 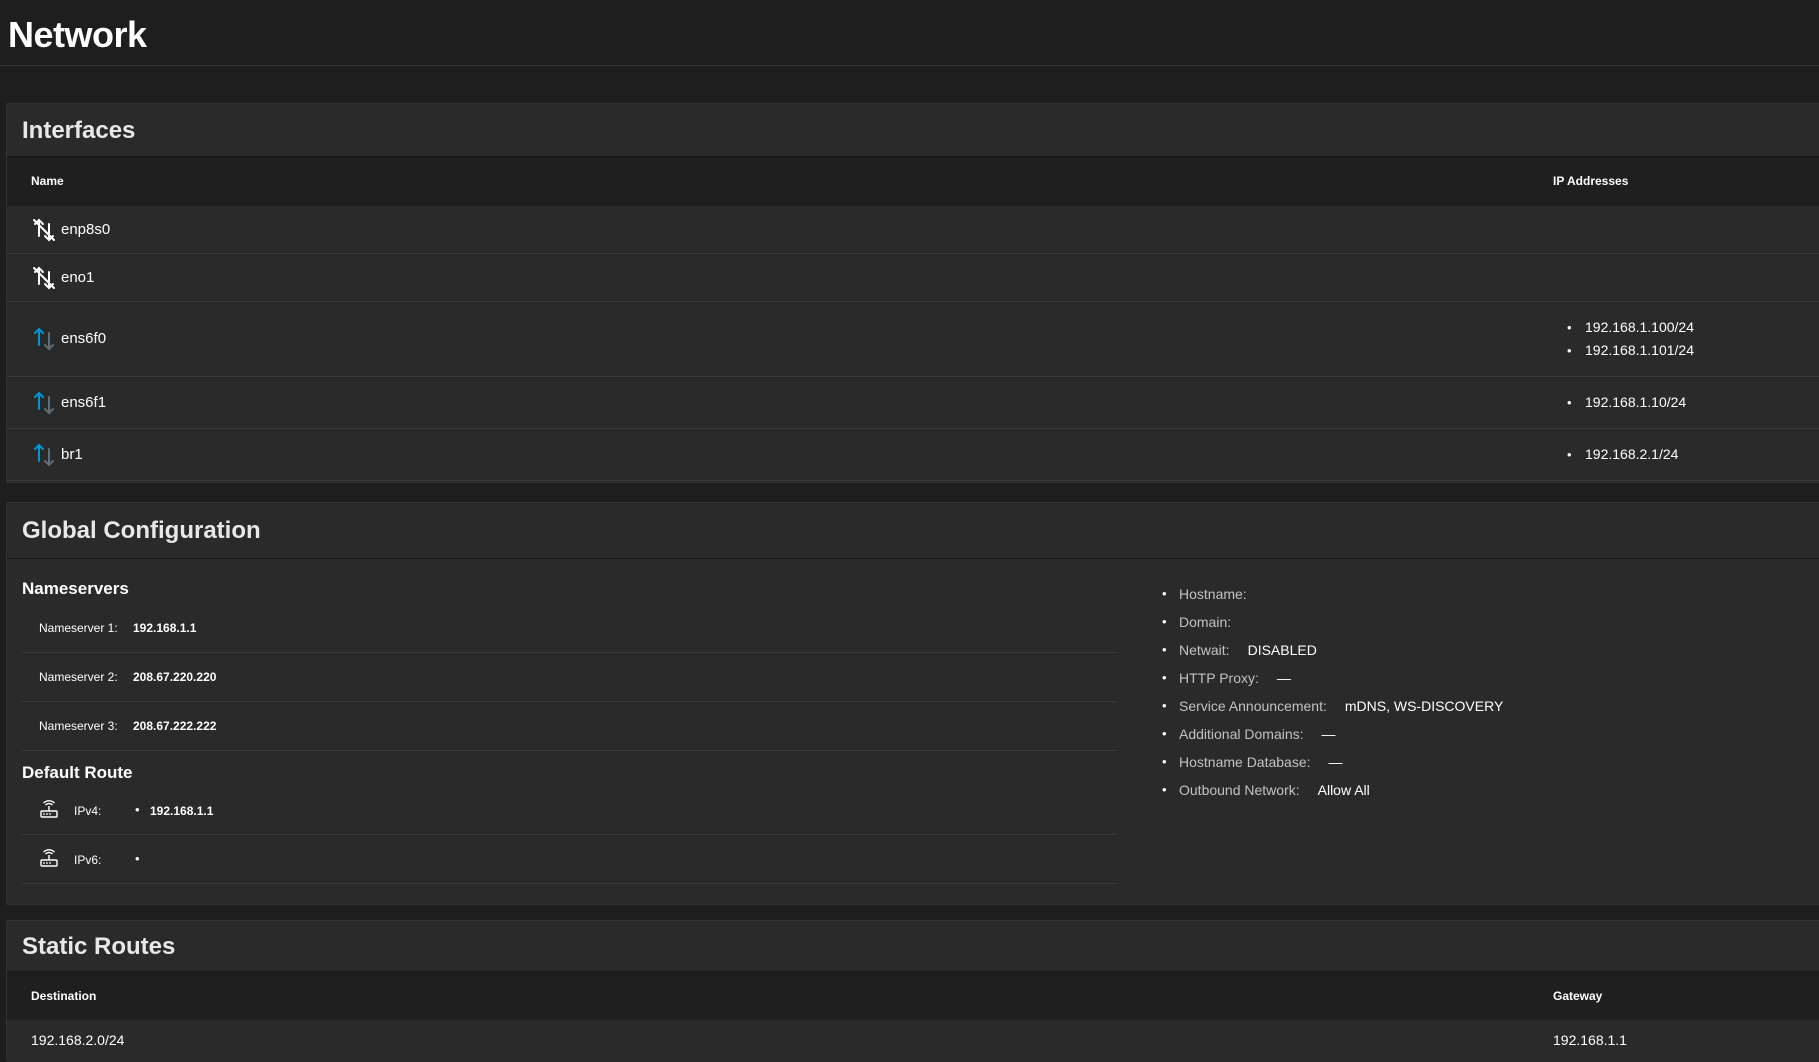 What do you see at coordinates (88, 811) in the screenshot?
I see `ipv4-label: IPv4:` at bounding box center [88, 811].